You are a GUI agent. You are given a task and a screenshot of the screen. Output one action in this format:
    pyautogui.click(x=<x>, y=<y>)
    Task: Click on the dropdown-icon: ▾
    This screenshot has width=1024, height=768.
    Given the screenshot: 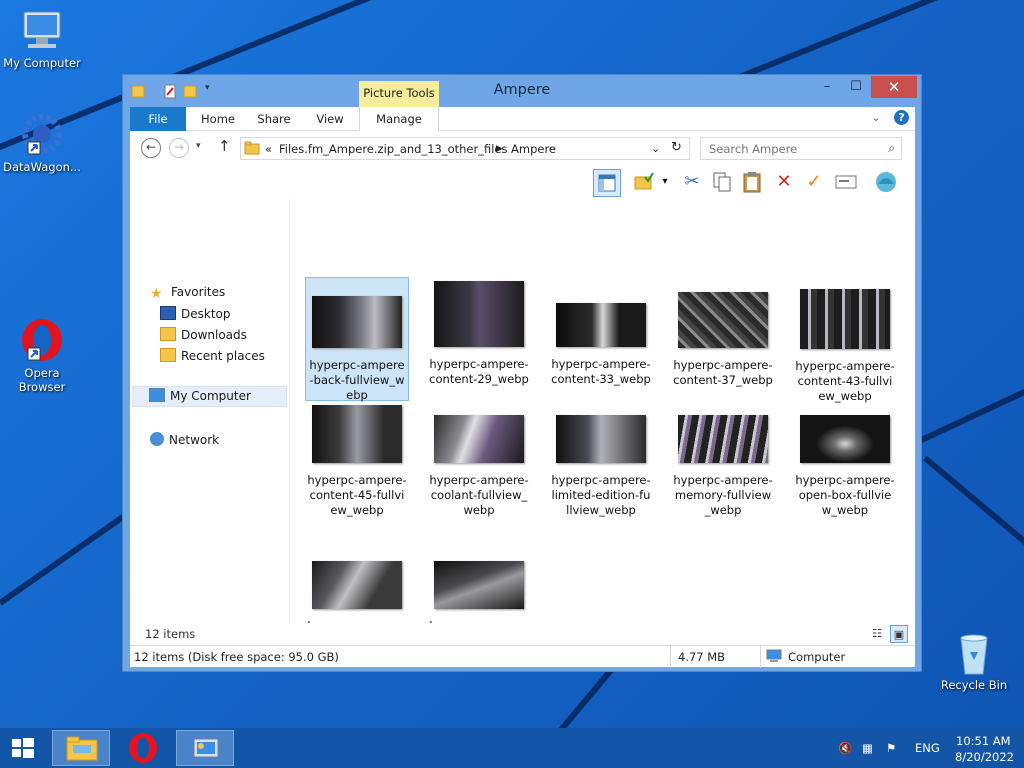 What is the action you would take?
    pyautogui.click(x=665, y=183)
    